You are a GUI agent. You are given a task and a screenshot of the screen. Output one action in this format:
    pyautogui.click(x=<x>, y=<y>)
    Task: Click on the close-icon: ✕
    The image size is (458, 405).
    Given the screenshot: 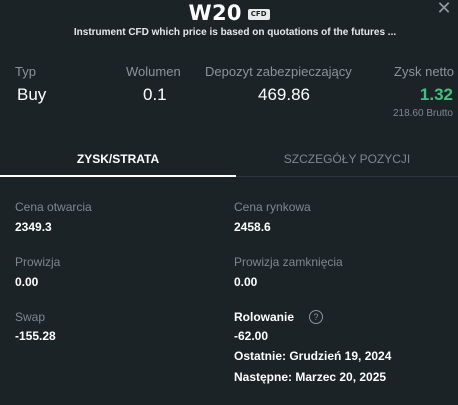 What is the action you would take?
    pyautogui.click(x=444, y=10)
    